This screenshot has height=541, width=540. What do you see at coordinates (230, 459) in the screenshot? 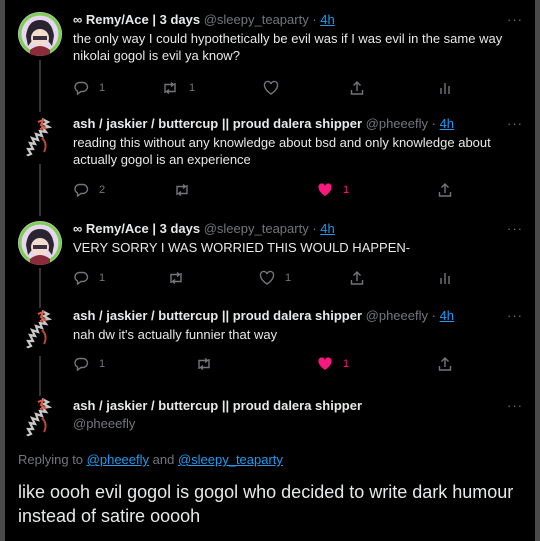
I see `replying-handle-link: @sleepy_teaparty` at bounding box center [230, 459].